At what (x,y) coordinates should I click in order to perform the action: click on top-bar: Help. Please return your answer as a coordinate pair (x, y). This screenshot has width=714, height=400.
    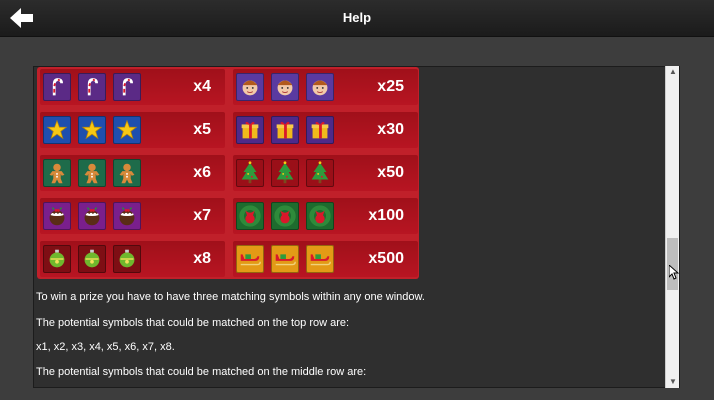
    Looking at the image, I should click on (357, 18).